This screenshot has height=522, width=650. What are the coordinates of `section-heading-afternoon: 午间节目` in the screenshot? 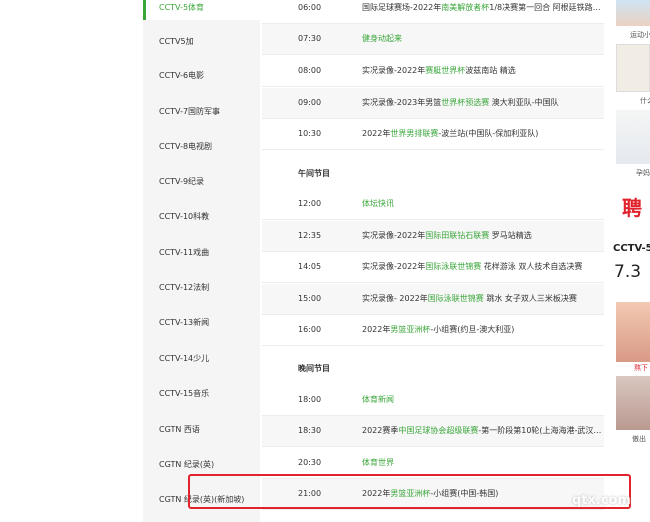 It's located at (314, 173).